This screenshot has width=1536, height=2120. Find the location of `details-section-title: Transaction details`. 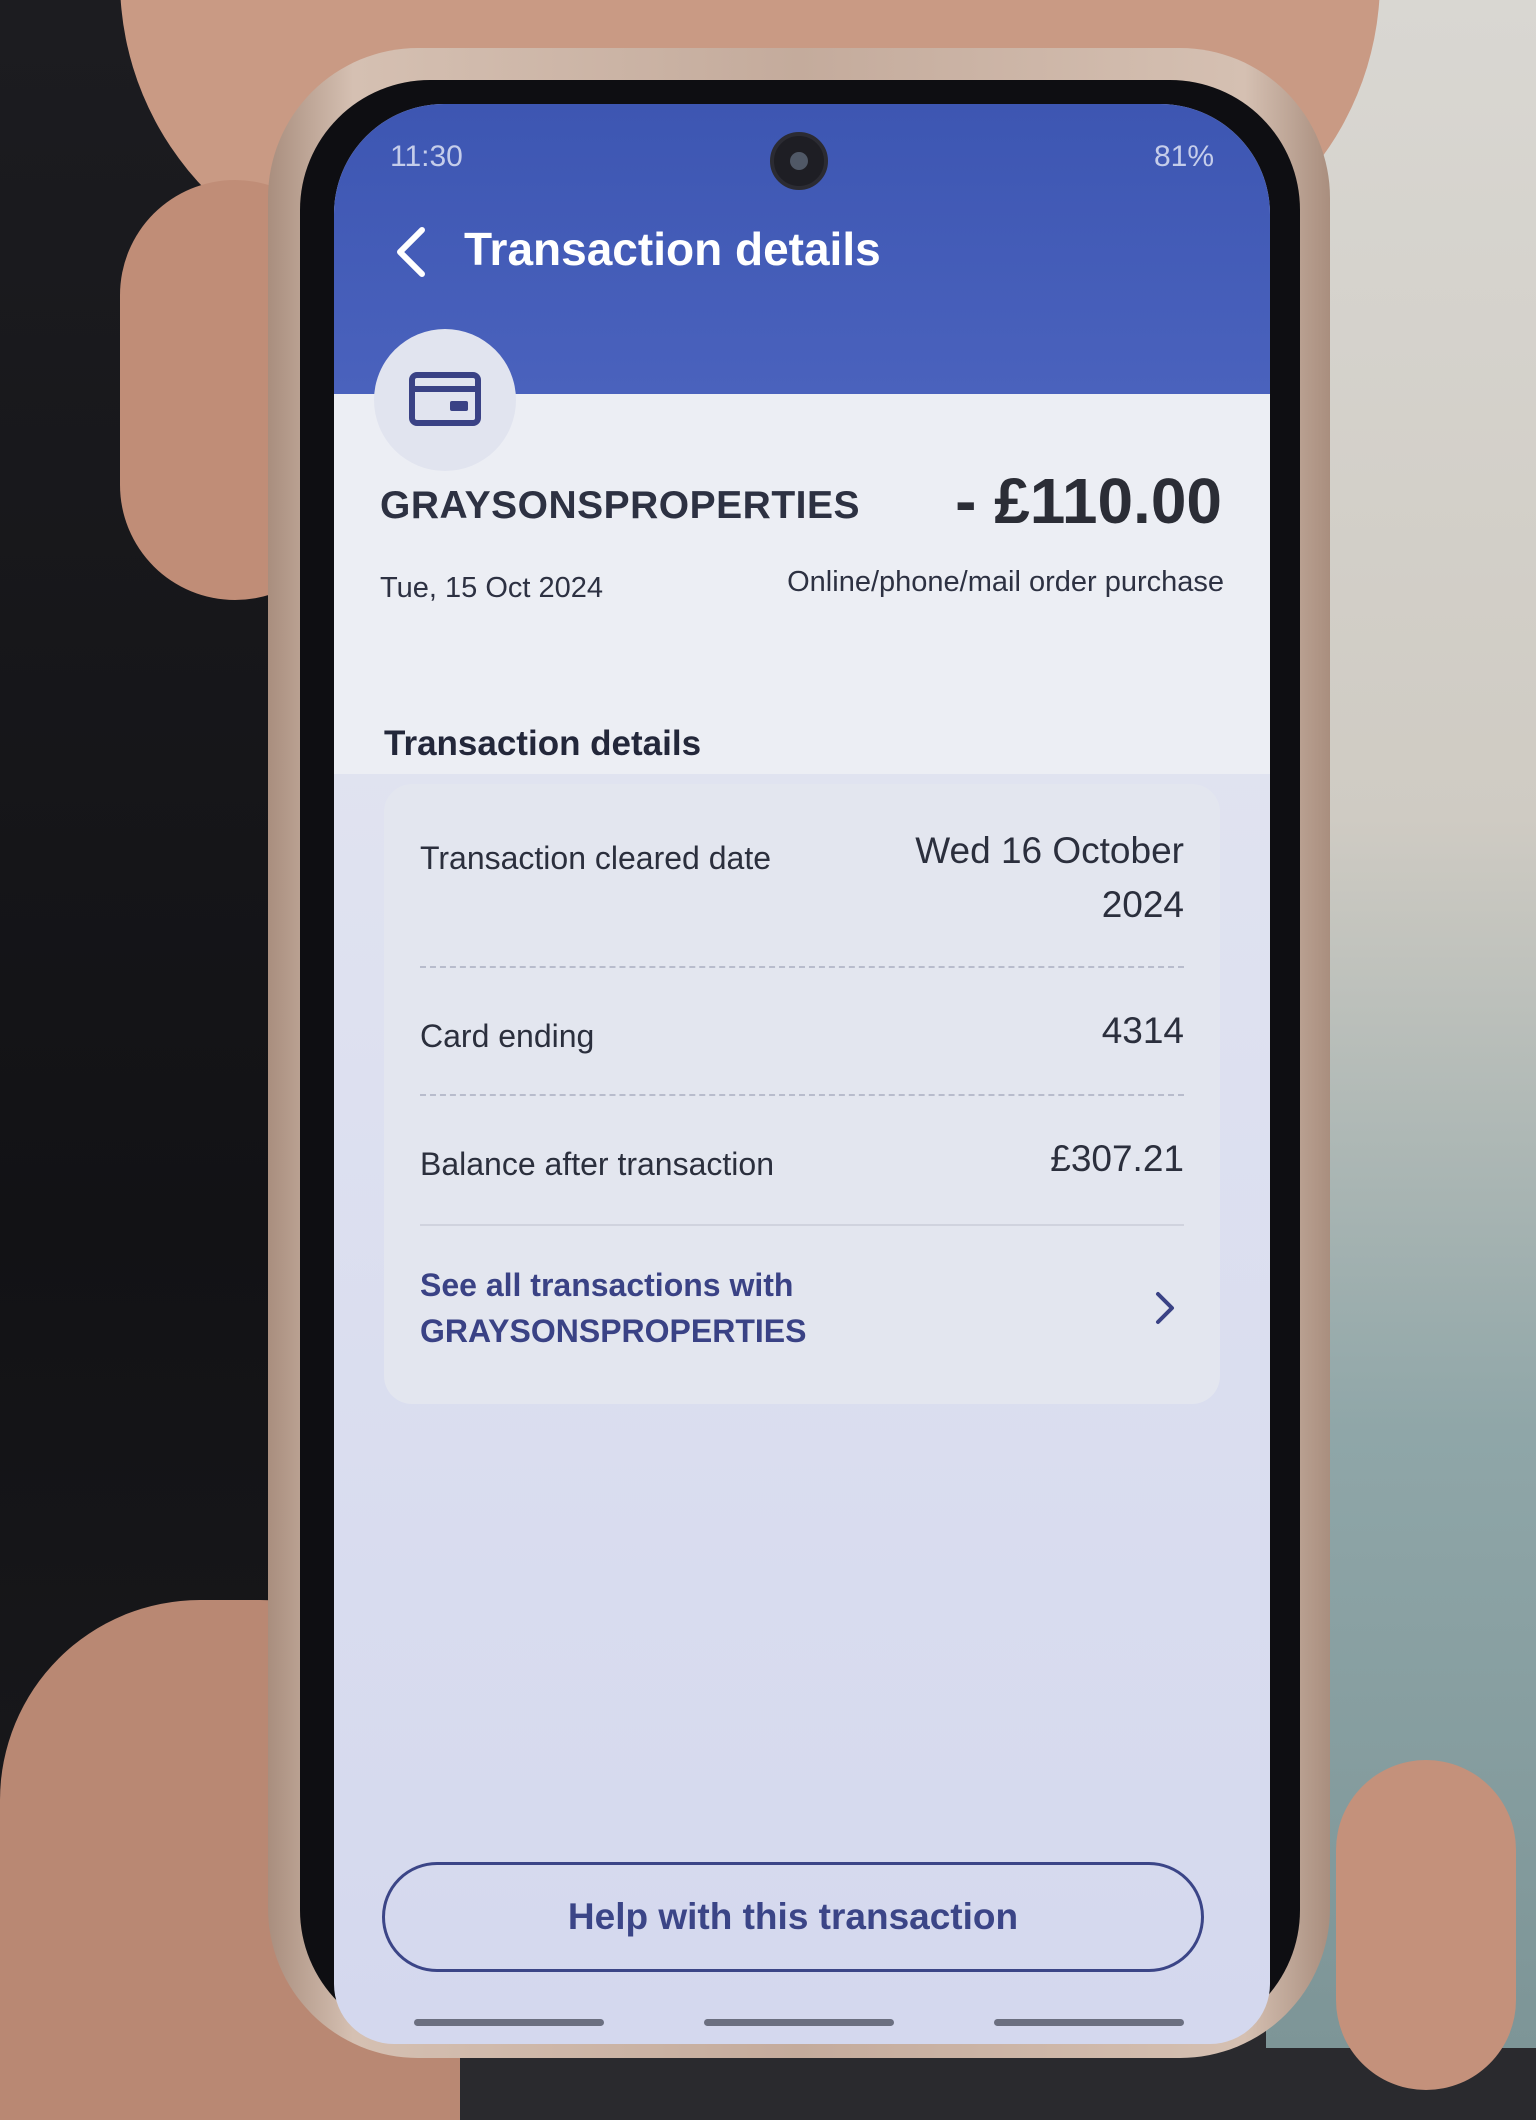

details-section-title: Transaction details is located at coordinates (543, 743).